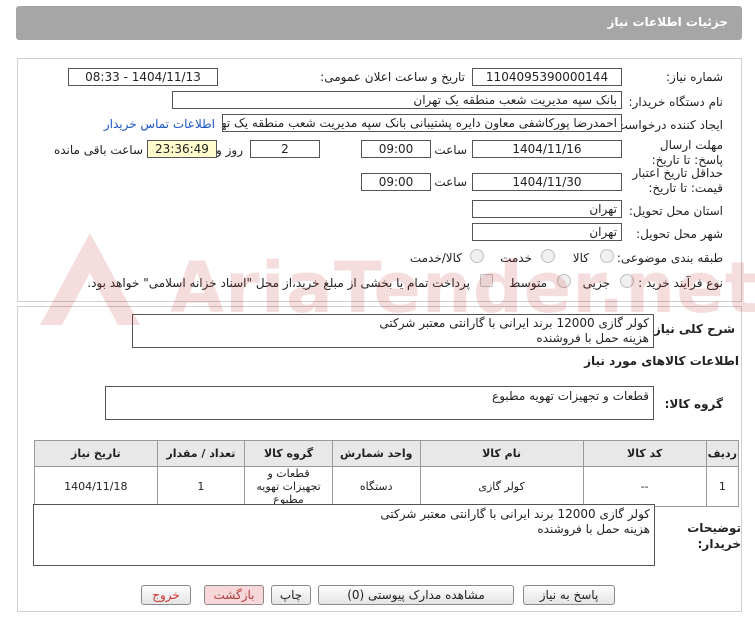 This screenshot has height=622, width=755. I want to click on remaining-time-field: 23:36:49, so click(182, 149).